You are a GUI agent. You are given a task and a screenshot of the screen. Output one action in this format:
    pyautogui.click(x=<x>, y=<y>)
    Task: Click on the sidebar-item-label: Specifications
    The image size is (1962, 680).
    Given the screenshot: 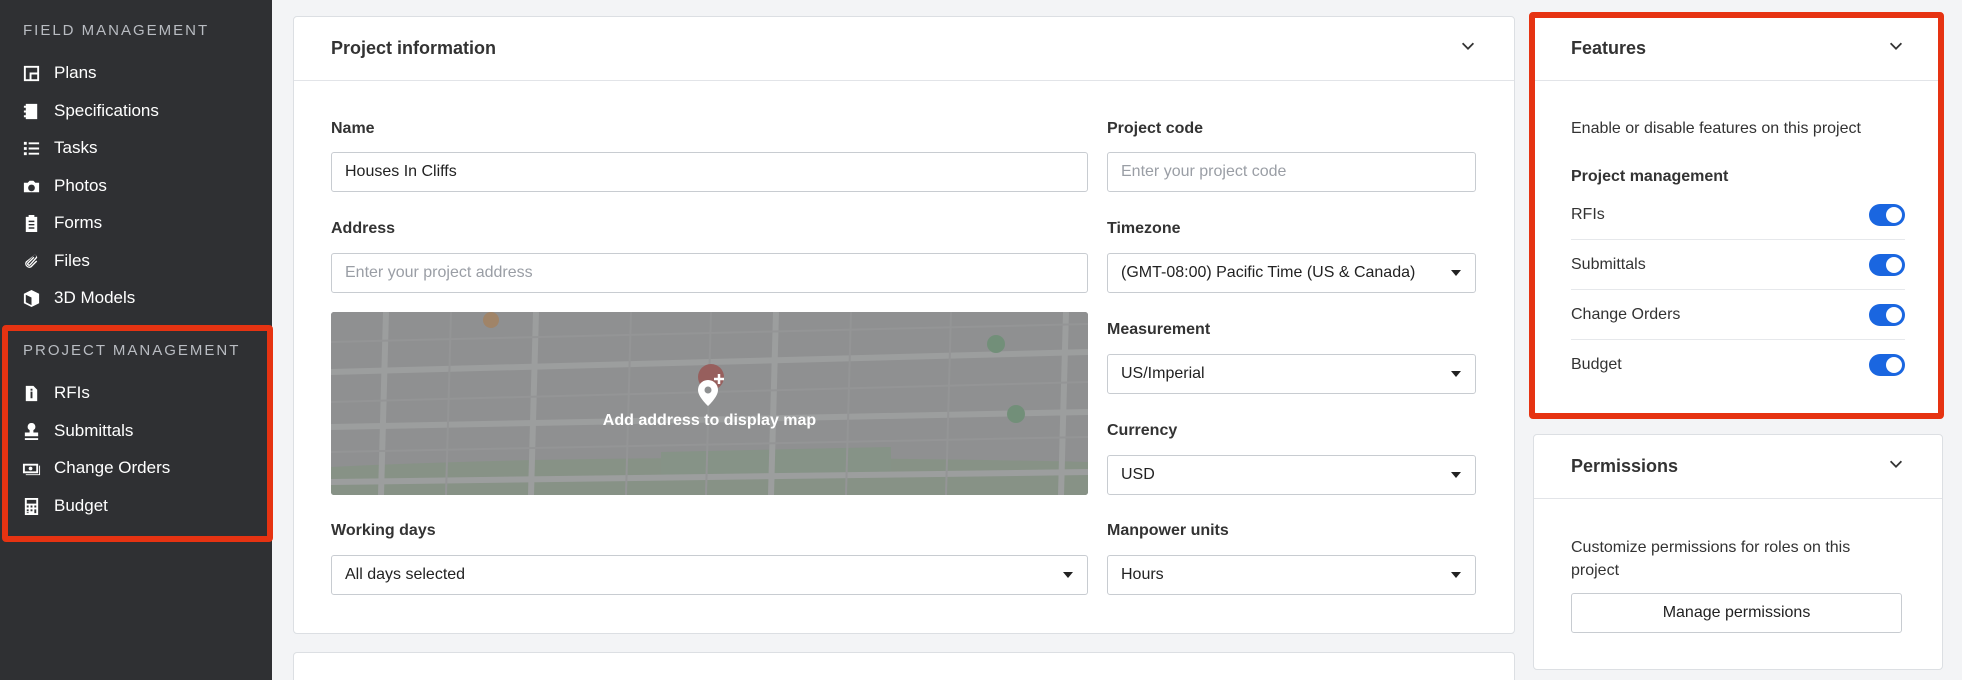 What is the action you would take?
    pyautogui.click(x=106, y=110)
    